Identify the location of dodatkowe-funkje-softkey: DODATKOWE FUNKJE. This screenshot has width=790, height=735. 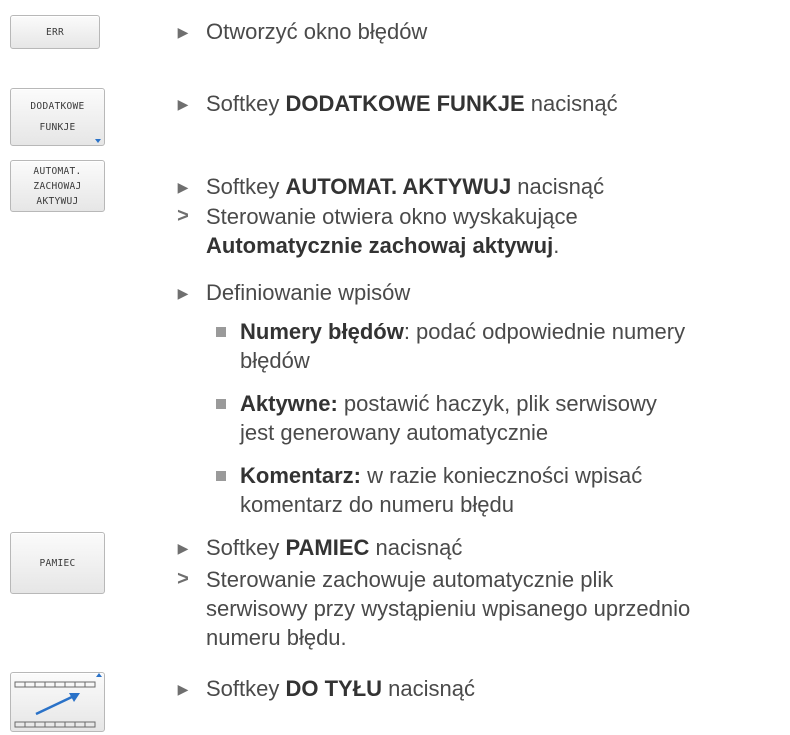
(57, 117).